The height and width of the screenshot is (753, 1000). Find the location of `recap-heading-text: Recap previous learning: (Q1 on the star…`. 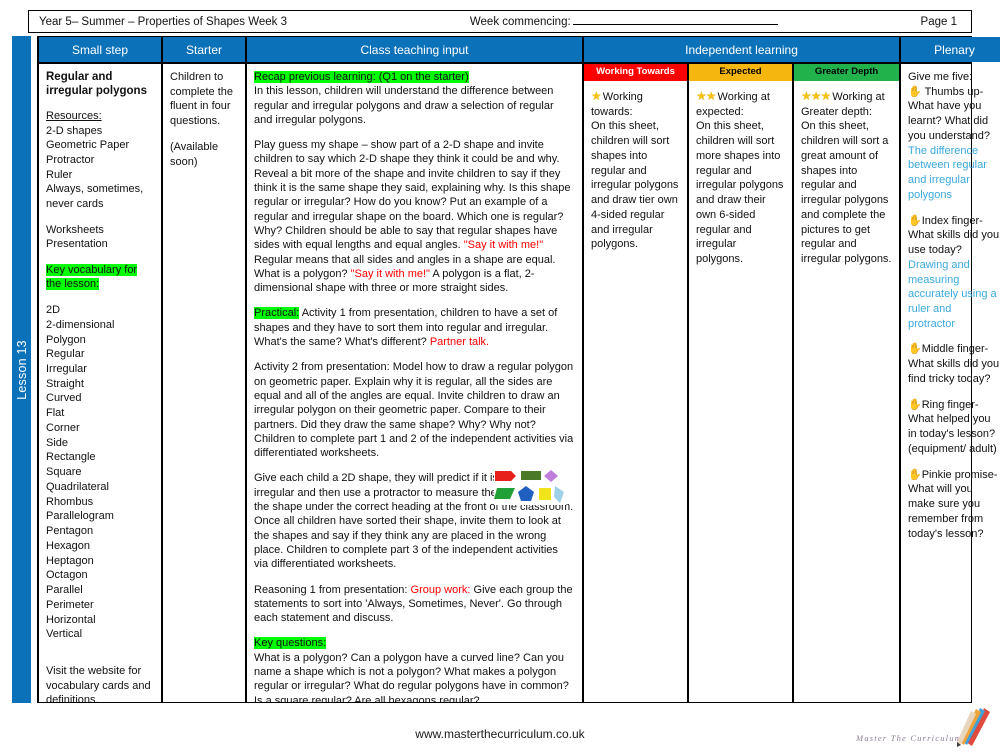

recap-heading-text: Recap previous learning: (Q1 on the star… is located at coordinates (361, 77).